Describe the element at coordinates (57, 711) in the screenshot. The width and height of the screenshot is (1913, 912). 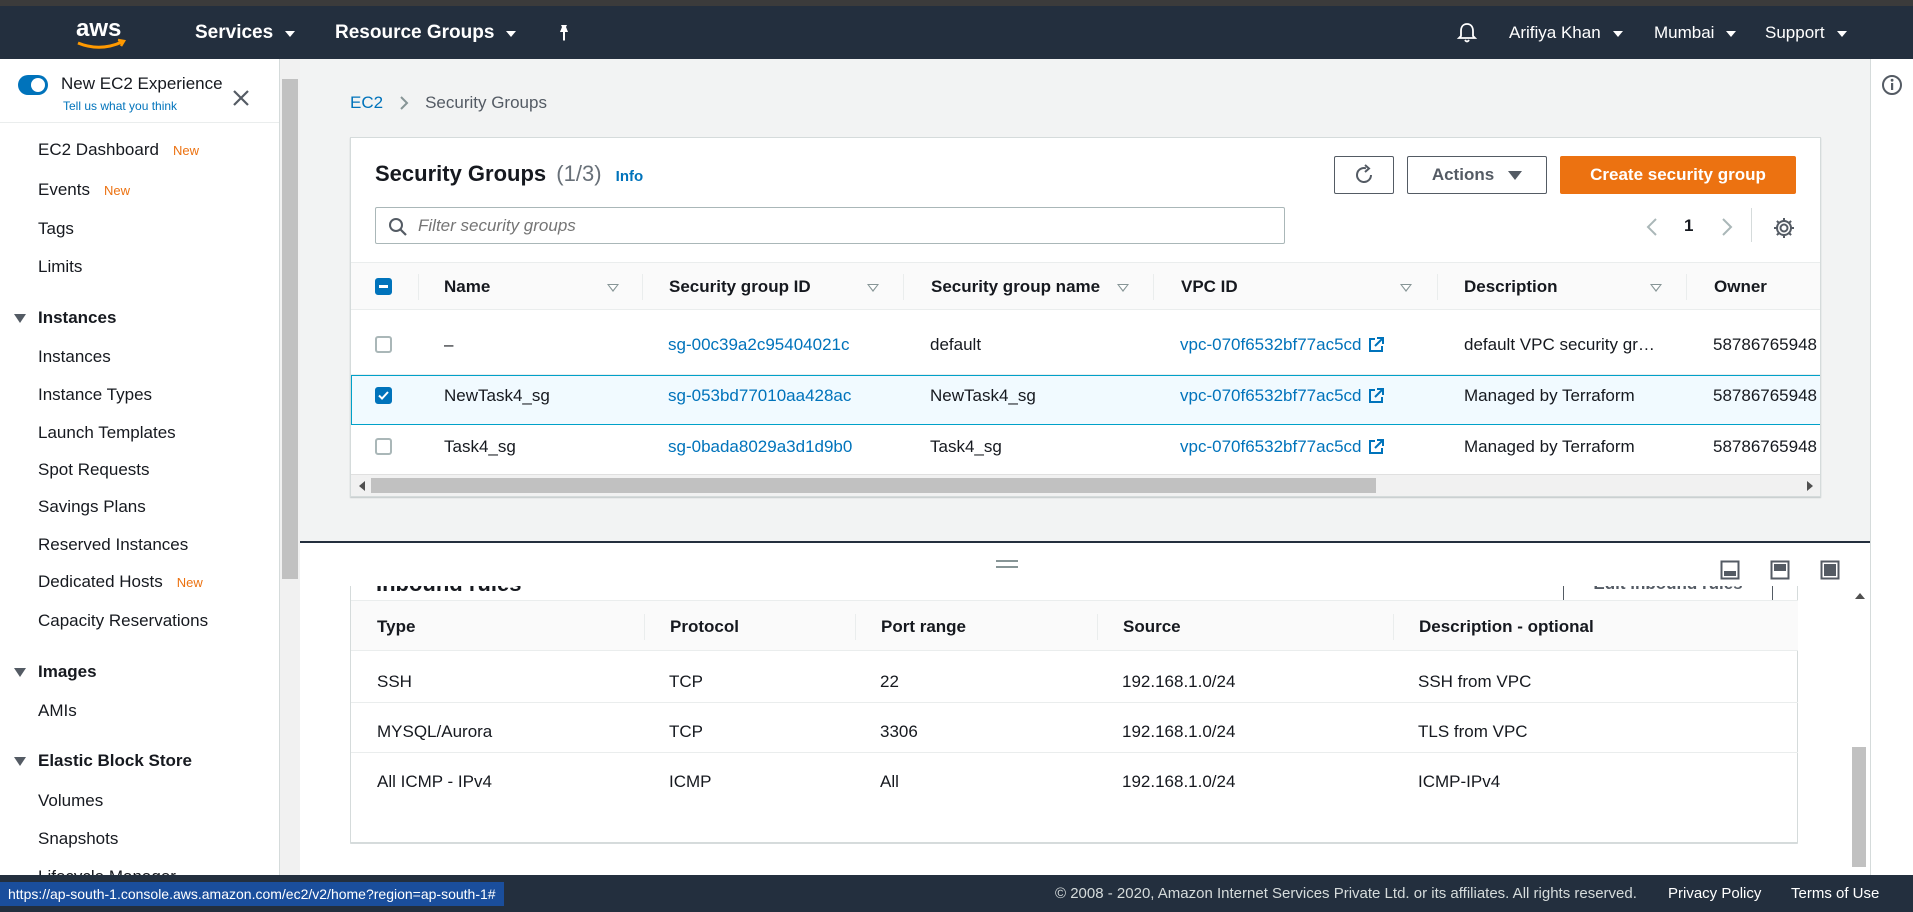
I see `sidebar-item-amis: AMIs` at that location.